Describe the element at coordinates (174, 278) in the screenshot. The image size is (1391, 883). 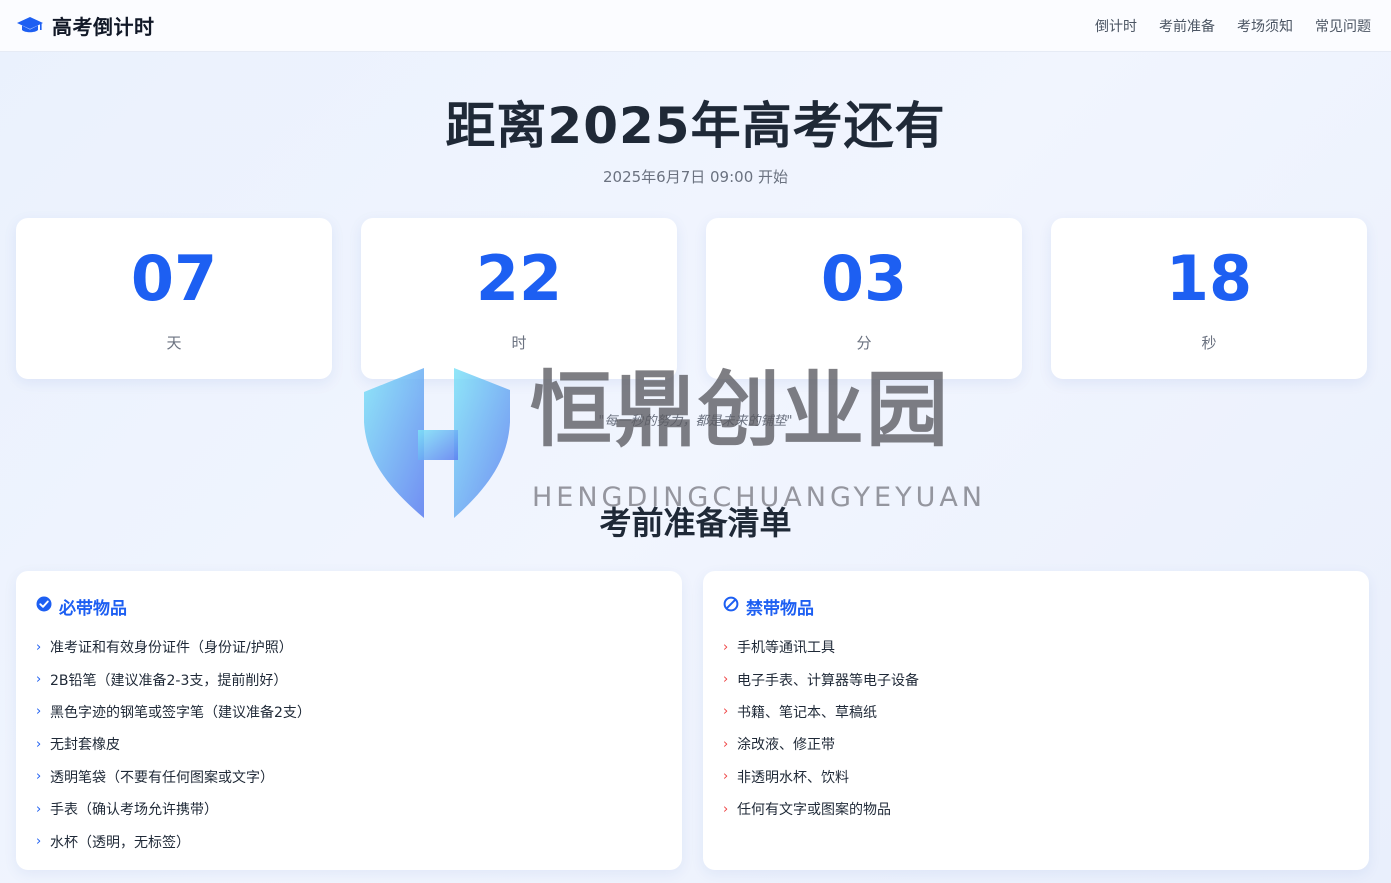
I see `countdown-days-value: 07` at that location.